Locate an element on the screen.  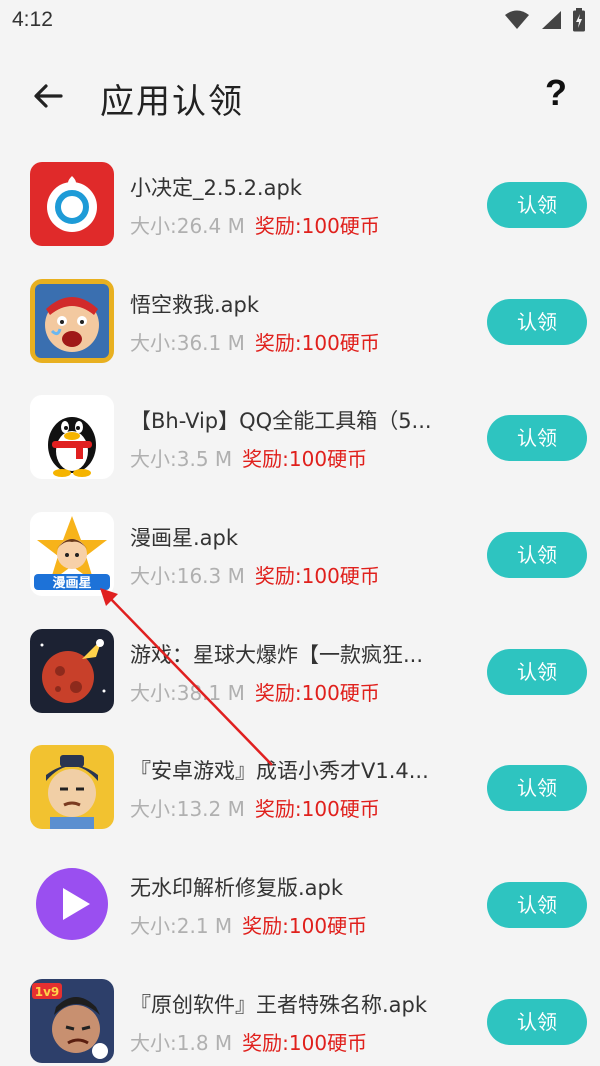
manhuaxing-app-icon: 漫画星 is located at coordinates (72, 554).